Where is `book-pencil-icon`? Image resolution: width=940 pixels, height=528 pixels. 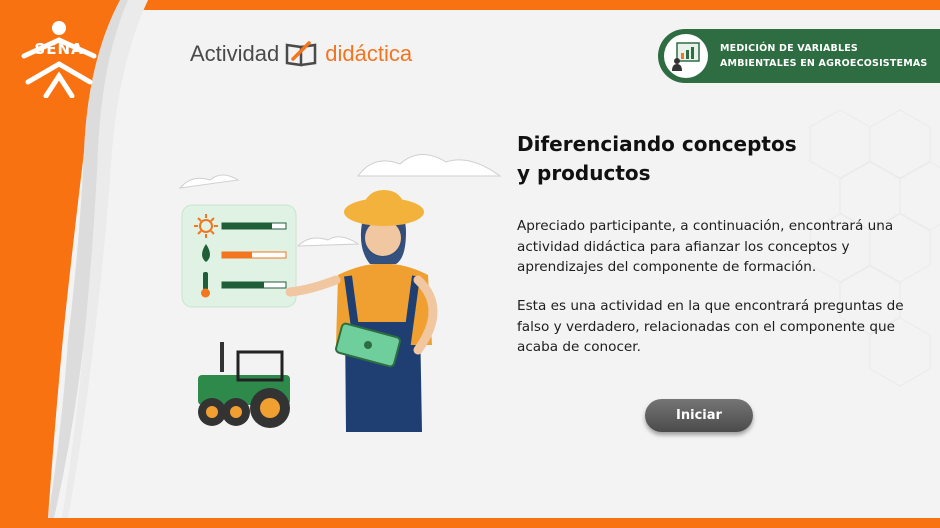 book-pencil-icon is located at coordinates (301, 54).